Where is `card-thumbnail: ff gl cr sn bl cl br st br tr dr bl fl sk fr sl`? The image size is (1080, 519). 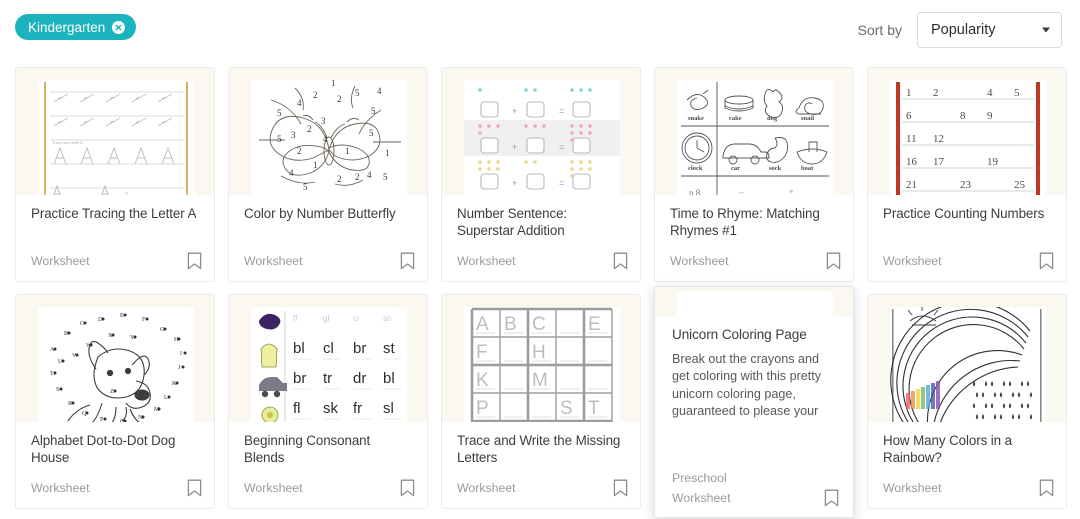
card-thumbnail: ff gl cr sn bl cl br st br tr dr bl fl sk fr sl is located at coordinates (328, 358).